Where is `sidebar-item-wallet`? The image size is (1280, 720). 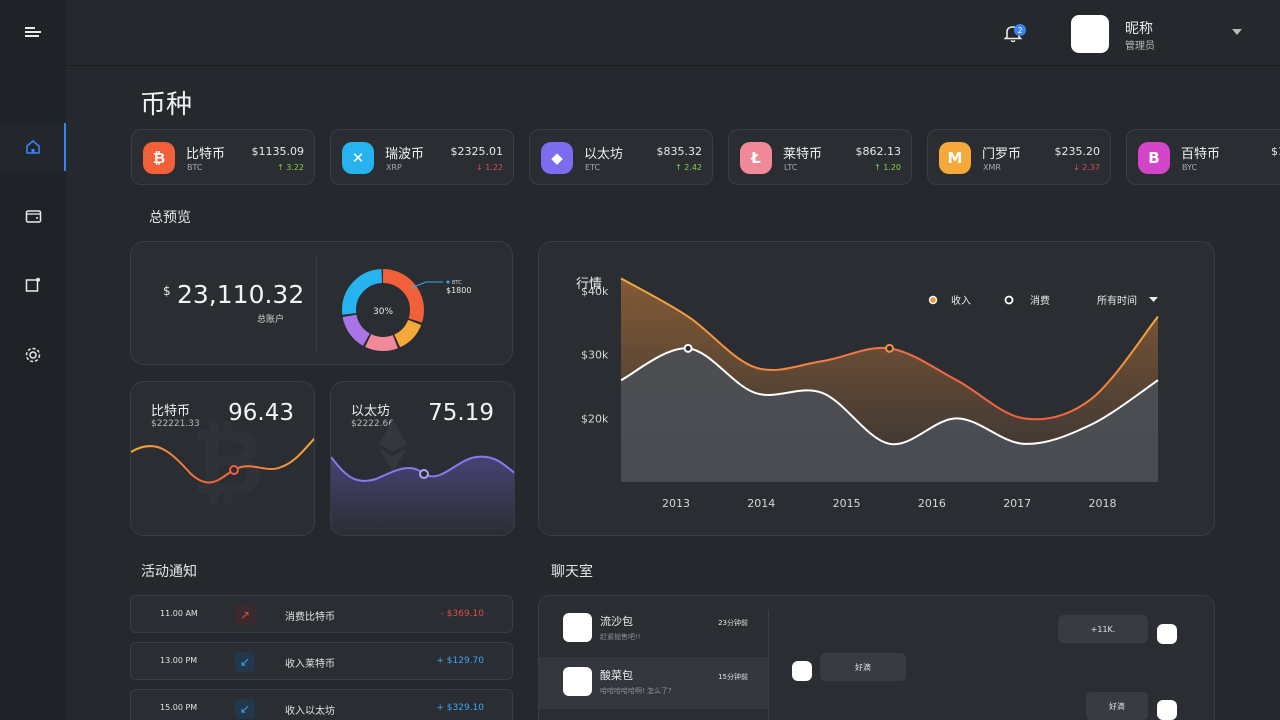 sidebar-item-wallet is located at coordinates (33, 216).